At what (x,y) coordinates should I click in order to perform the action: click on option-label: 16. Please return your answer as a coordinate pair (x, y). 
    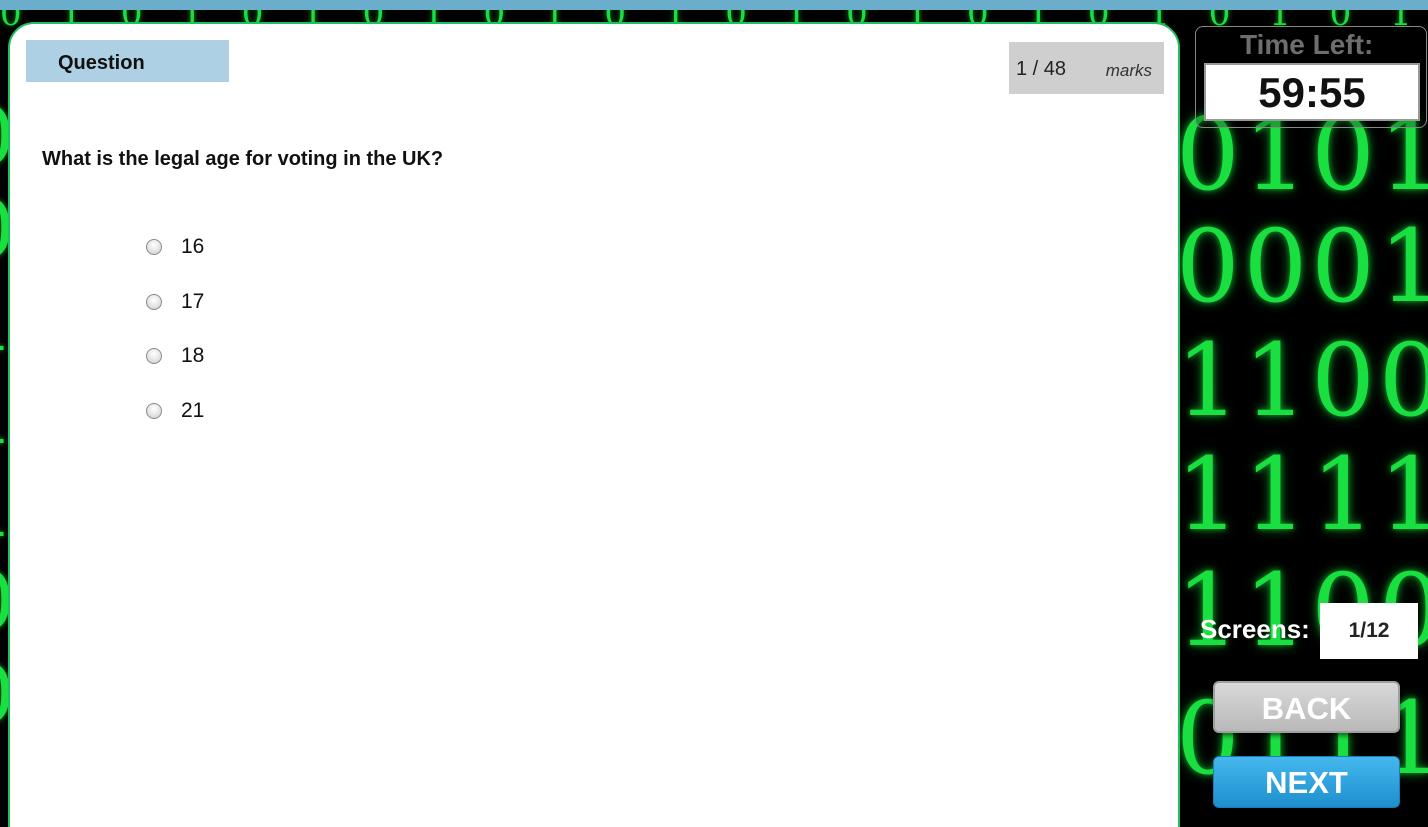
    Looking at the image, I should click on (192, 247).